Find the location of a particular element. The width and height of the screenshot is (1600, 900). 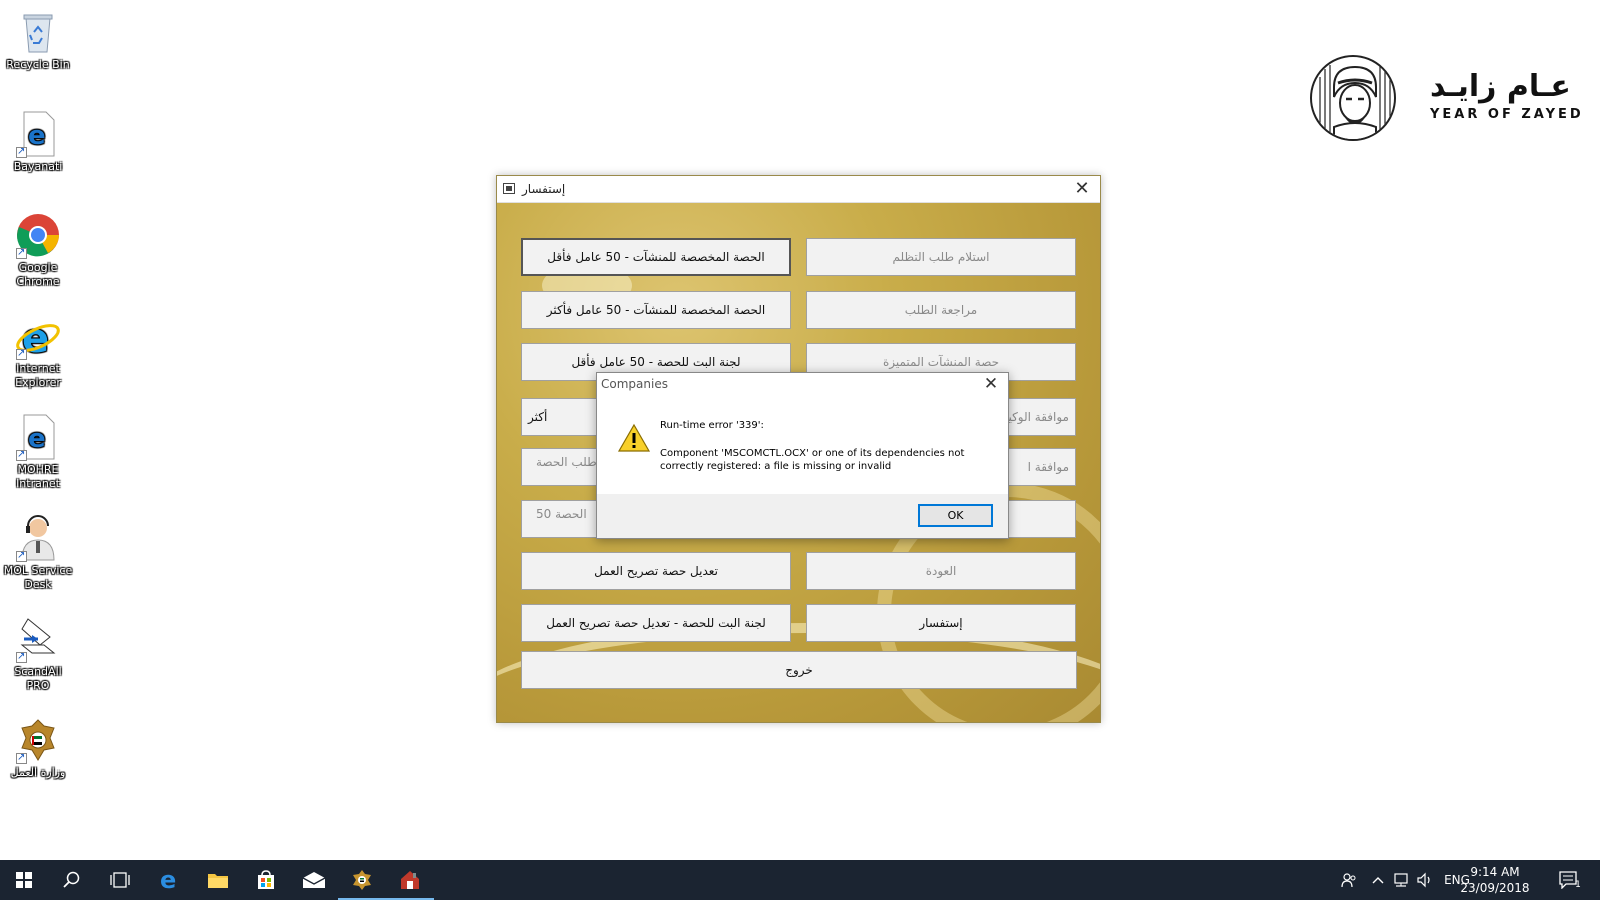

desktop-icon-label: Internet Explorer is located at coordinates (38, 375).